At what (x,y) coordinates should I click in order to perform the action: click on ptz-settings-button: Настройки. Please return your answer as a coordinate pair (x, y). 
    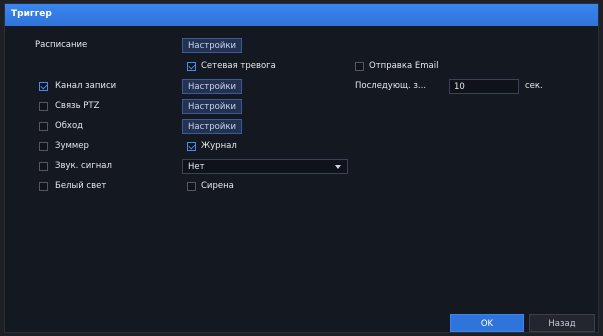
    Looking at the image, I should click on (212, 106).